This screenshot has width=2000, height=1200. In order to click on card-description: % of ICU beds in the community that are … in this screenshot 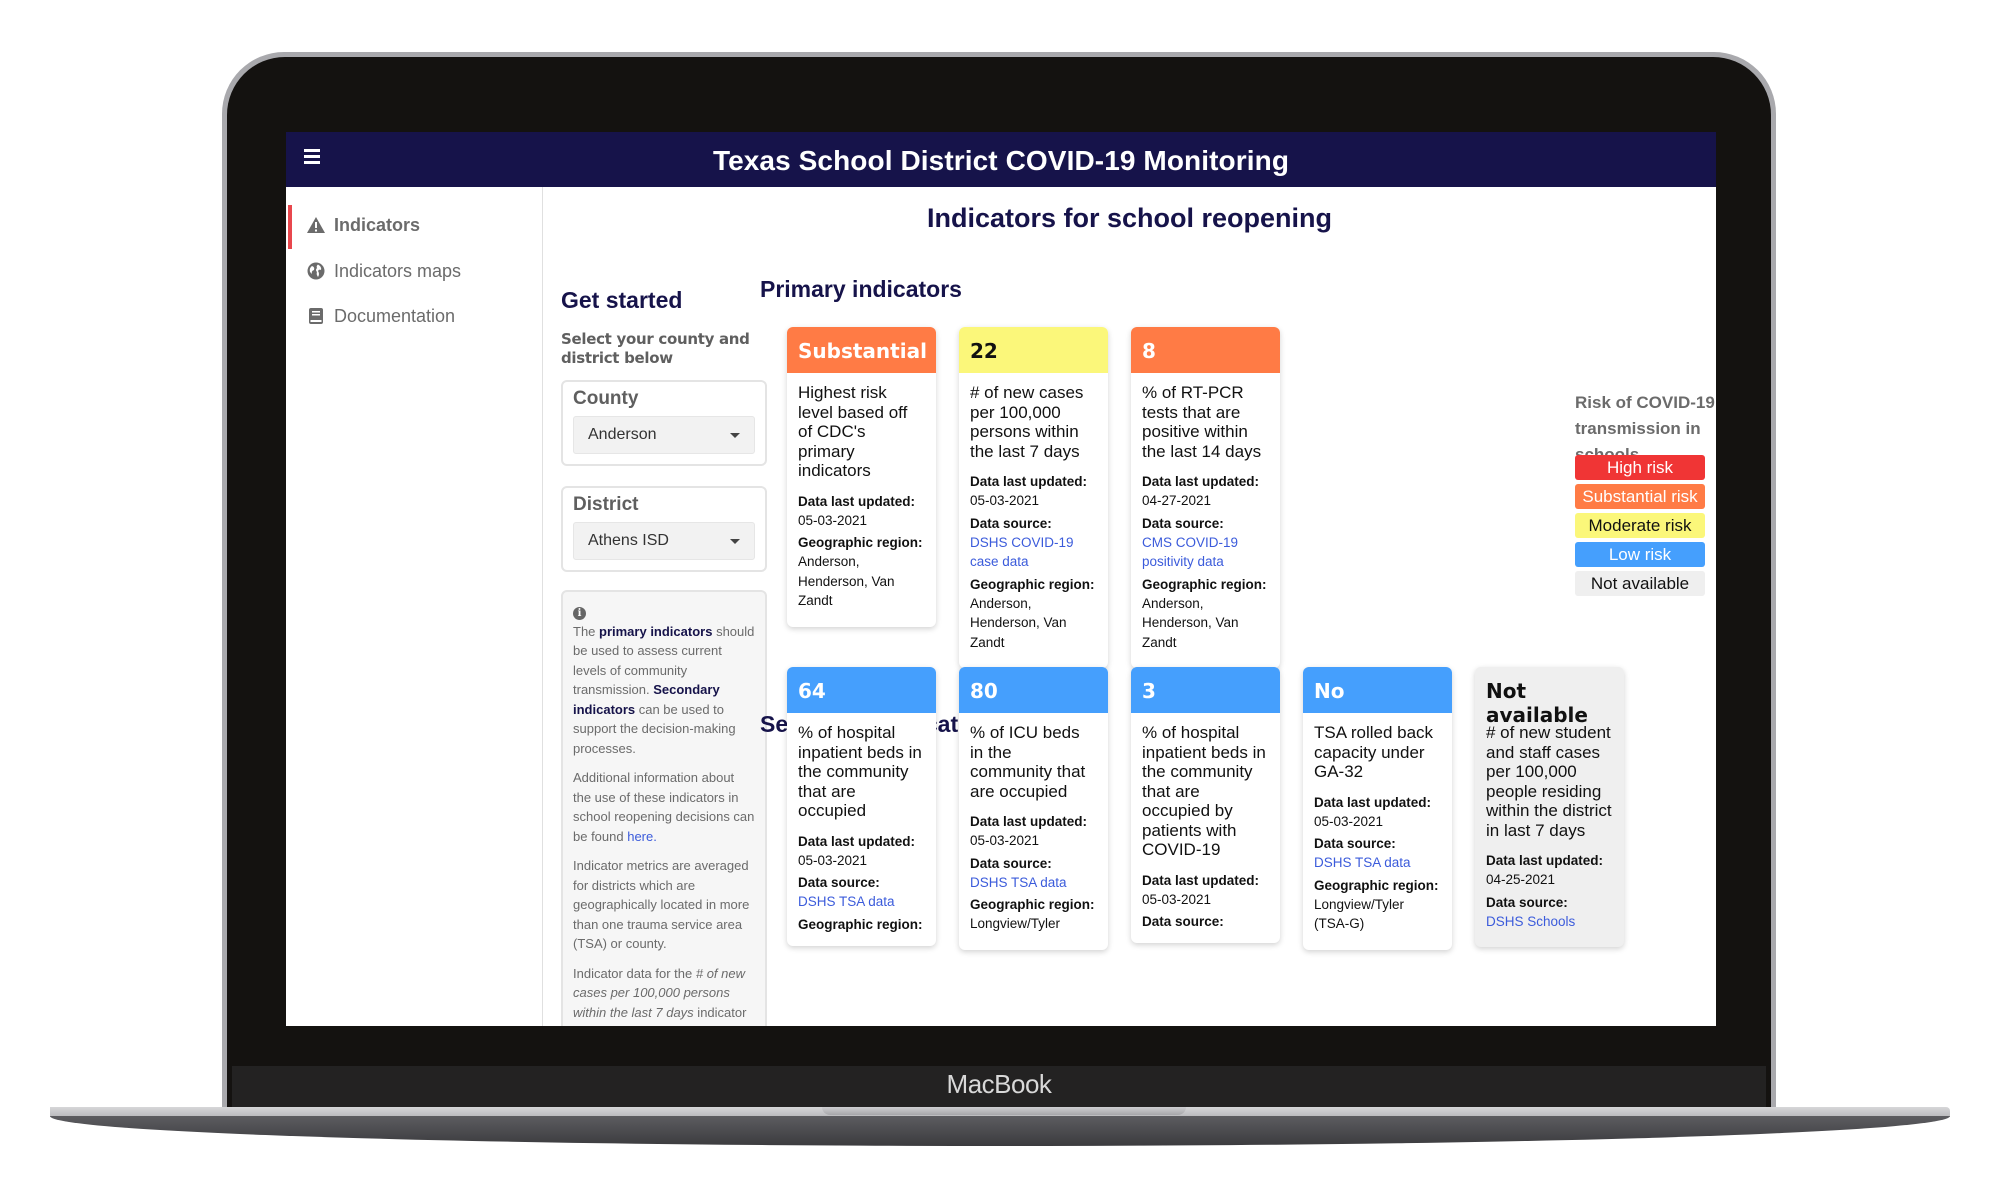, I will do `click(1028, 762)`.